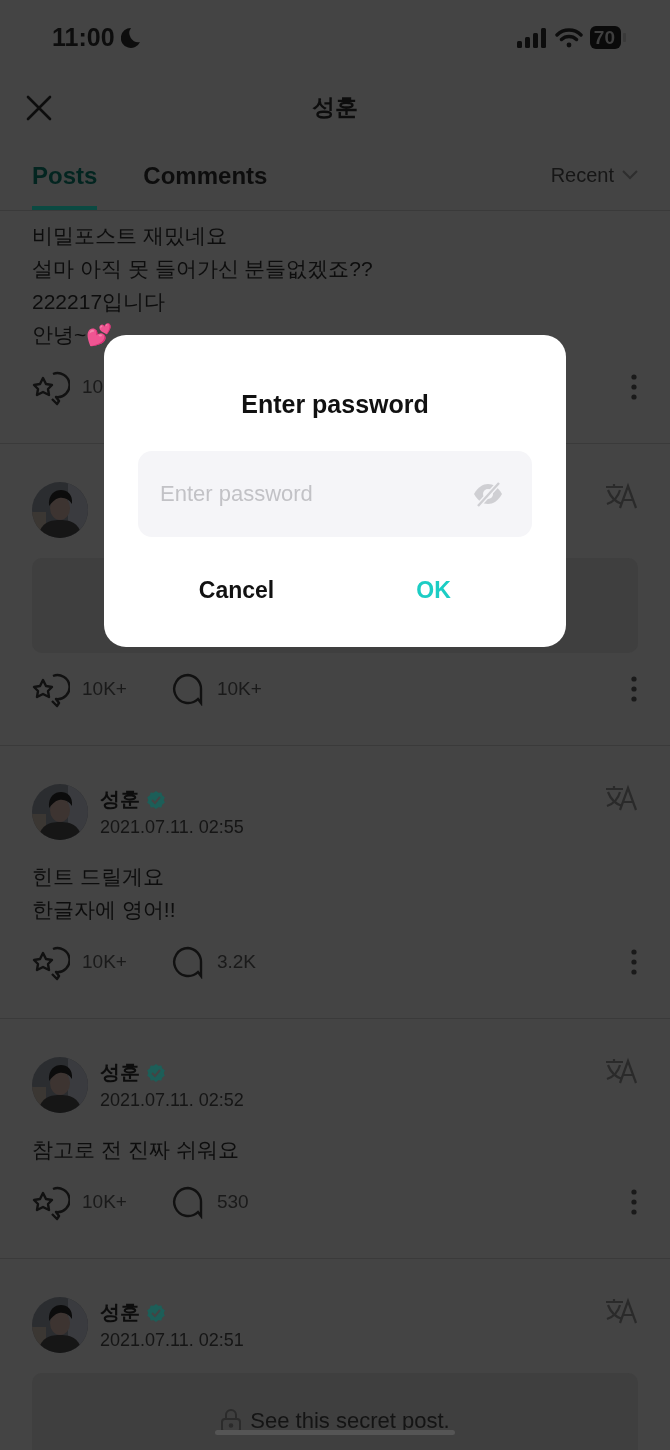  Describe the element at coordinates (236, 590) in the screenshot. I see `cancel-button: Cancel` at that location.